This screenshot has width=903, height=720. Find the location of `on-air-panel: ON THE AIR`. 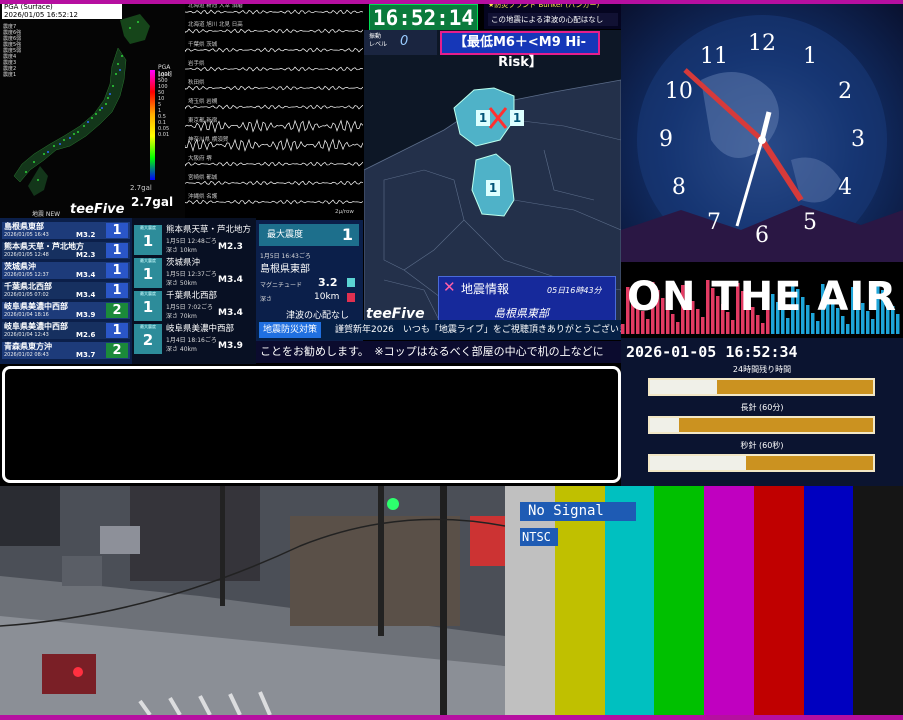

on-air-panel: ON THE AIR is located at coordinates (762, 301).